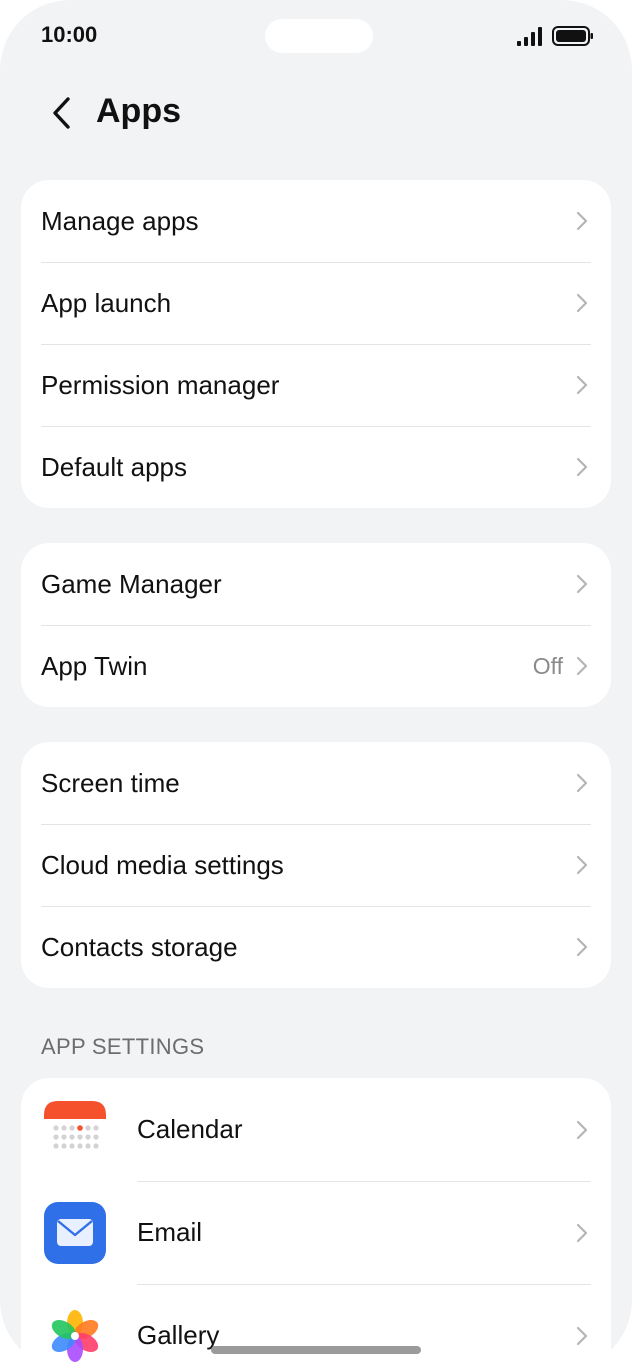 The image size is (632, 1370). What do you see at coordinates (316, 584) in the screenshot?
I see `game-manager-row: Game Manager` at bounding box center [316, 584].